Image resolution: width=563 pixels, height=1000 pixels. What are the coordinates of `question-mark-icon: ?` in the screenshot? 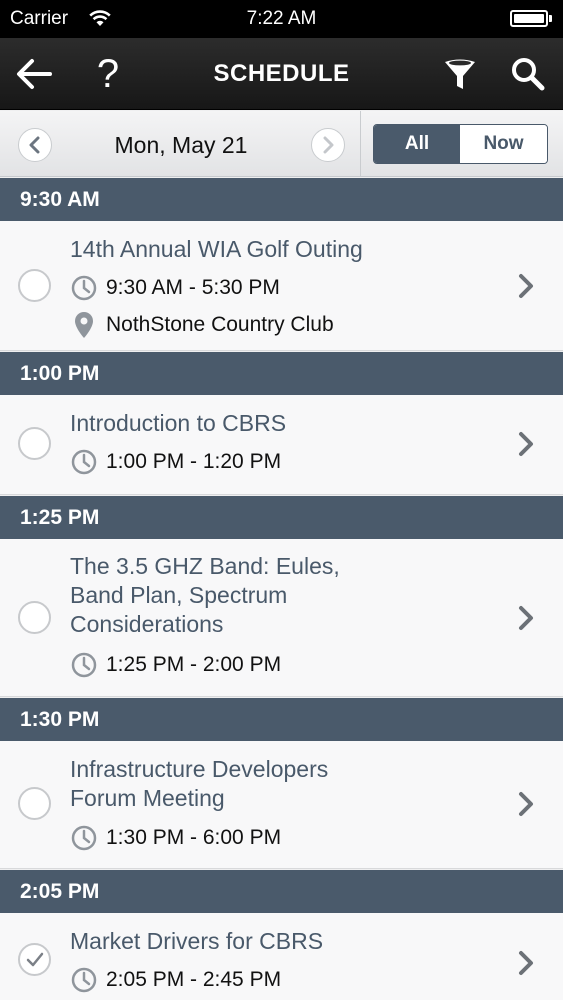 It's located at (108, 73).